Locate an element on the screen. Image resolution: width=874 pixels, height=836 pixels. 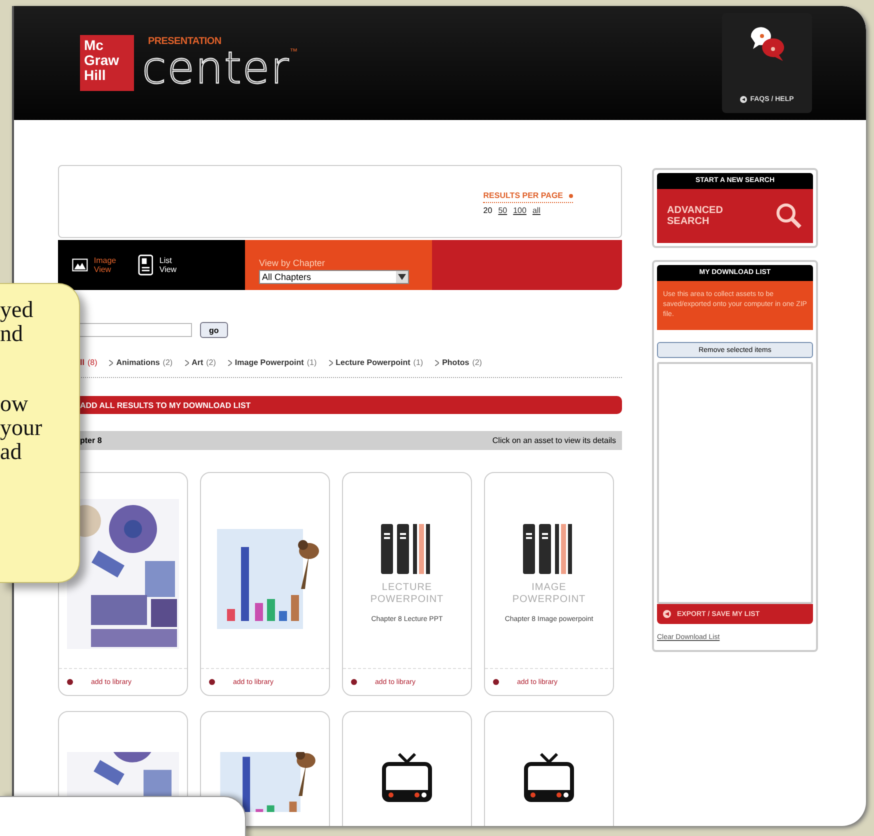
search-icon is located at coordinates (789, 216).